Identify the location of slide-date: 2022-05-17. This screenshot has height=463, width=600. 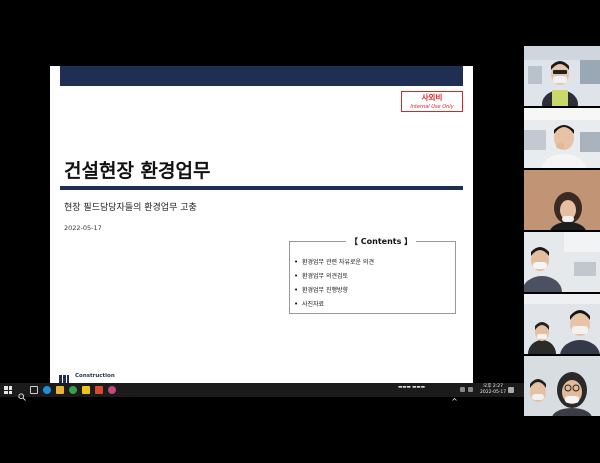
(83, 228).